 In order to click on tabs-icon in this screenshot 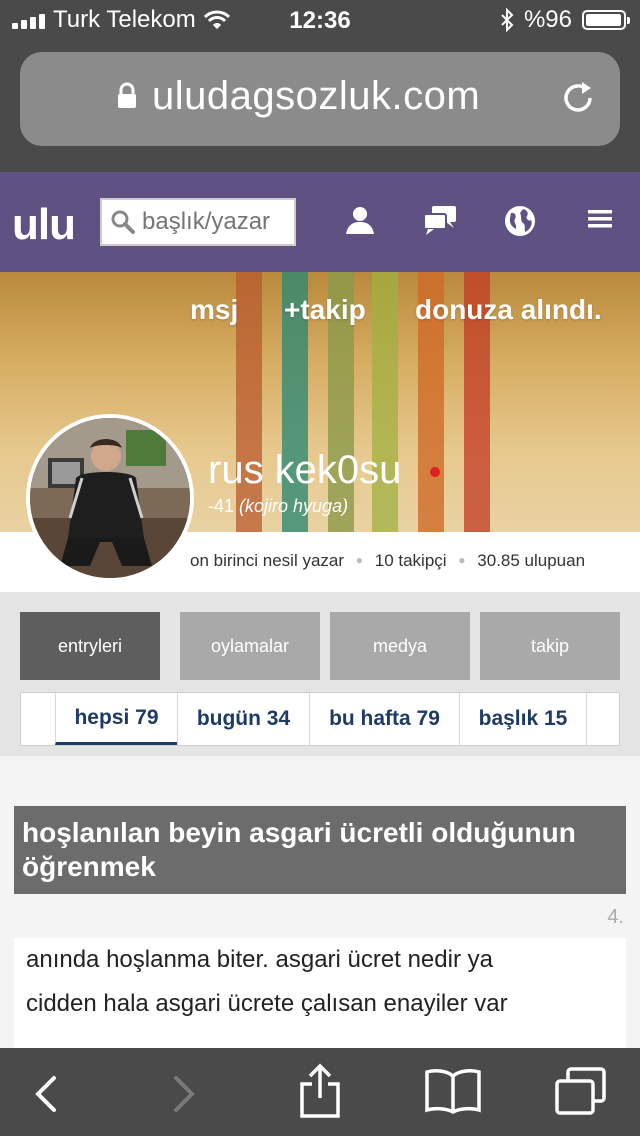, I will do `click(581, 1091)`.